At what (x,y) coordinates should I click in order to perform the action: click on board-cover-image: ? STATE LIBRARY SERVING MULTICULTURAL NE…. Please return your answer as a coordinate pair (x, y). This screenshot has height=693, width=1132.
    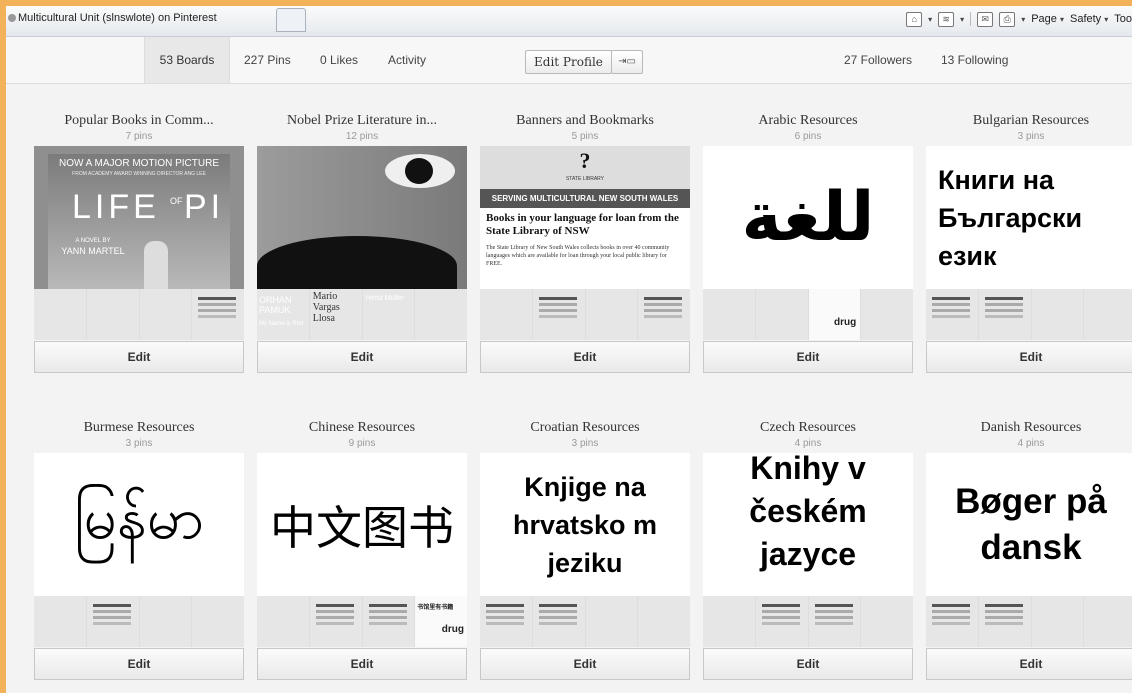
    Looking at the image, I should click on (585, 217).